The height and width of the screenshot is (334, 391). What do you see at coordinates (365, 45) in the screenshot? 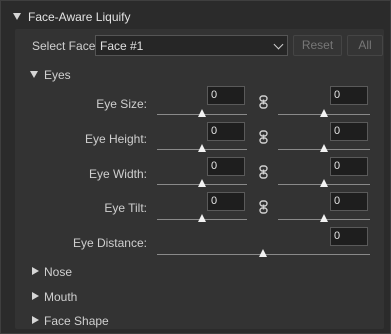
I see `all-button: All` at bounding box center [365, 45].